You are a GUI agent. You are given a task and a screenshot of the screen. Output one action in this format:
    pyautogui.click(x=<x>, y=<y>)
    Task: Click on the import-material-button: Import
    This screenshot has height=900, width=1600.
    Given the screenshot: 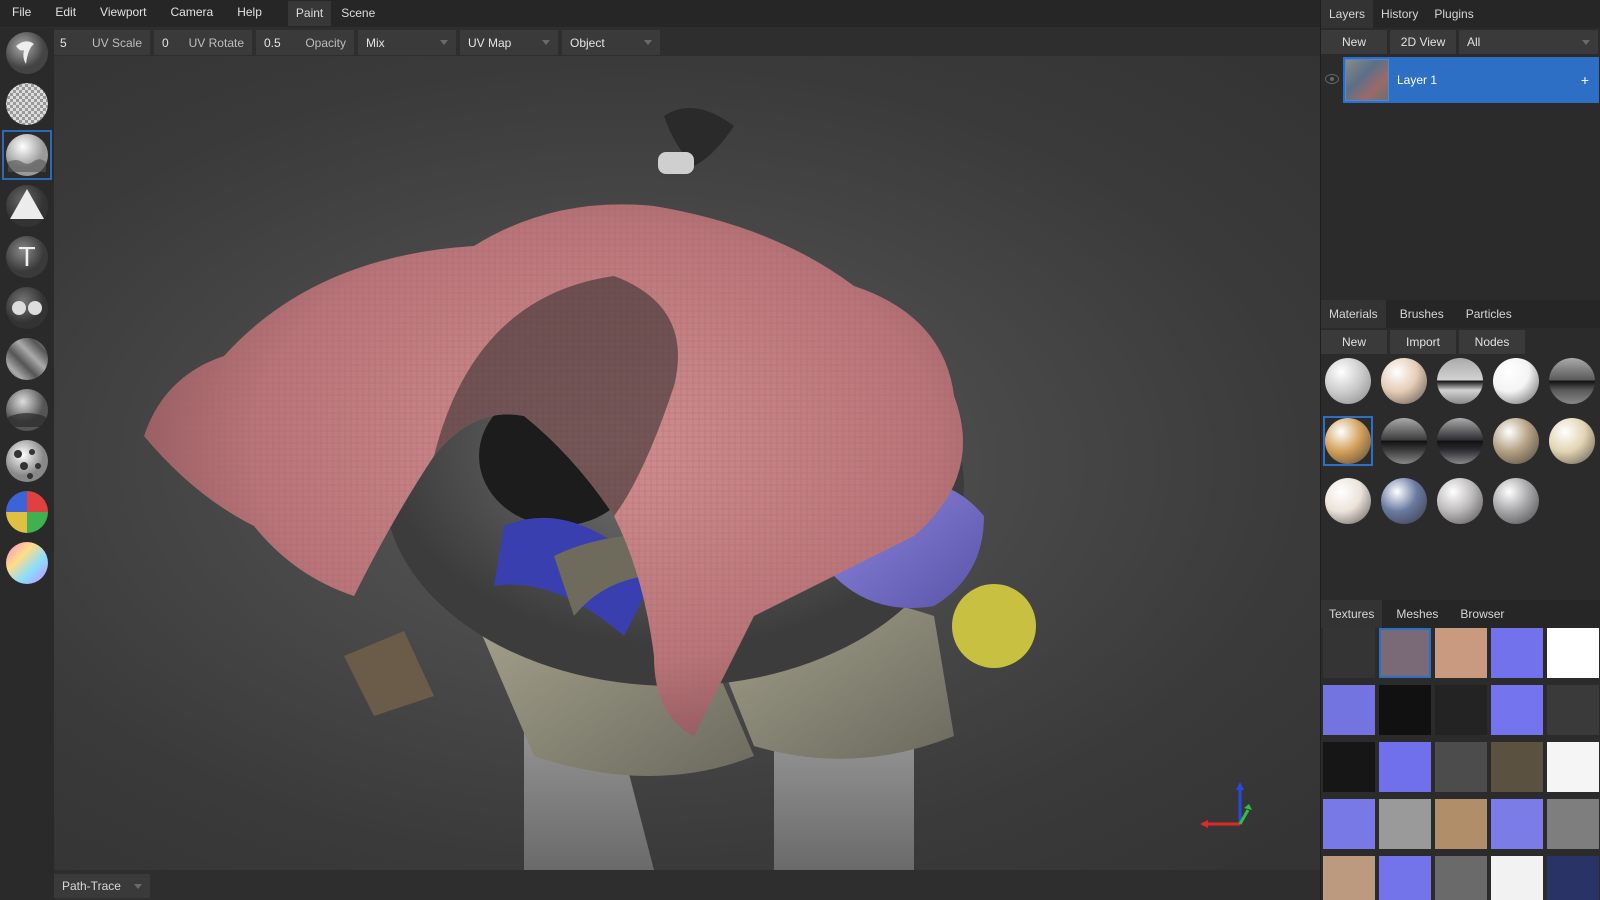 What is the action you would take?
    pyautogui.click(x=1423, y=342)
    